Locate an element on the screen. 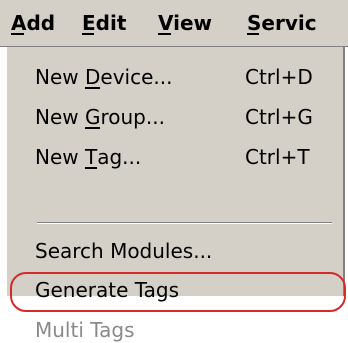 This screenshot has width=348, height=343. shortcut-new-tag: Ctrl+T is located at coordinates (277, 157).